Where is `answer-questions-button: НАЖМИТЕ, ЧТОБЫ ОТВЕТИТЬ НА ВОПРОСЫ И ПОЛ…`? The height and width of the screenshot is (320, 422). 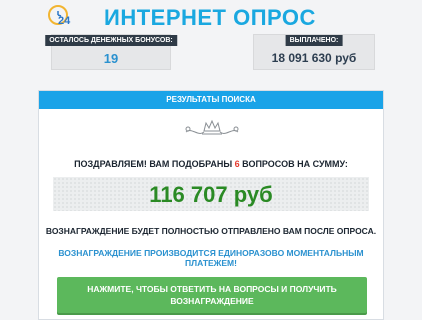
answer-questions-button: НАЖМИТЕ, ЧТОБЫ ОТВЕТИТЬ НА ВОПРОСЫ И ПОЛ… is located at coordinates (212, 295).